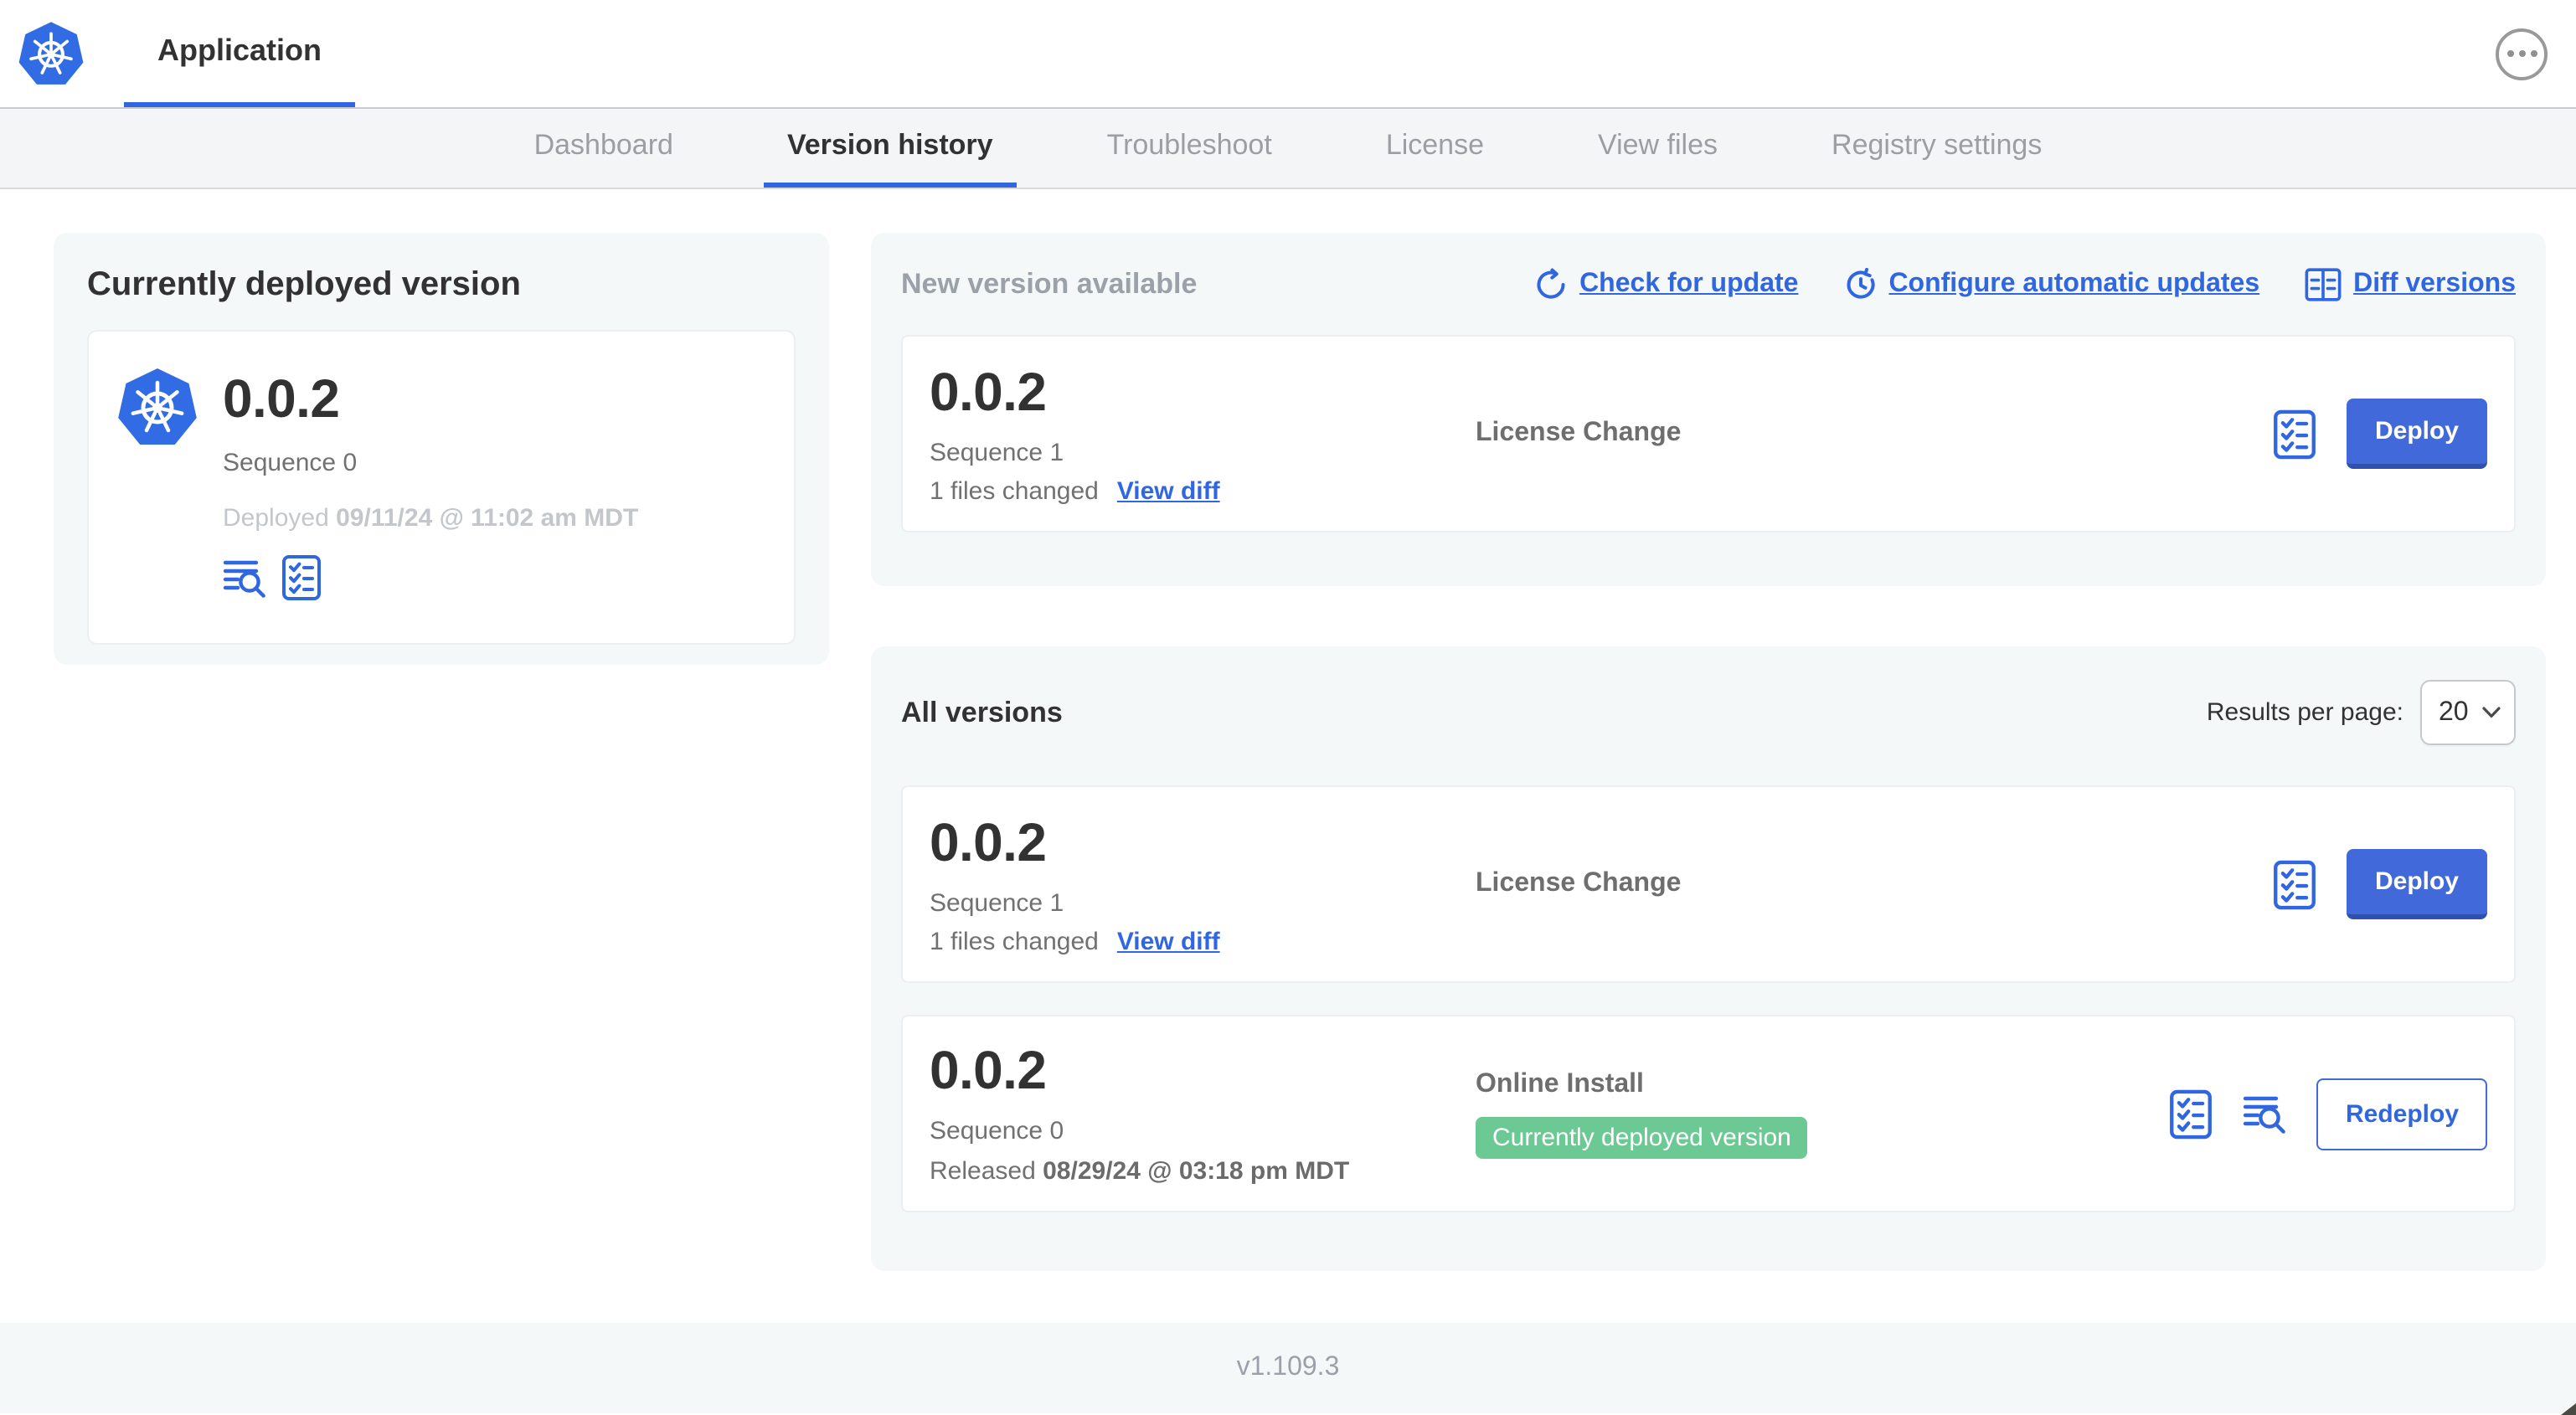  Describe the element at coordinates (2491, 712) in the screenshot. I see `chevron-down-icon` at that location.